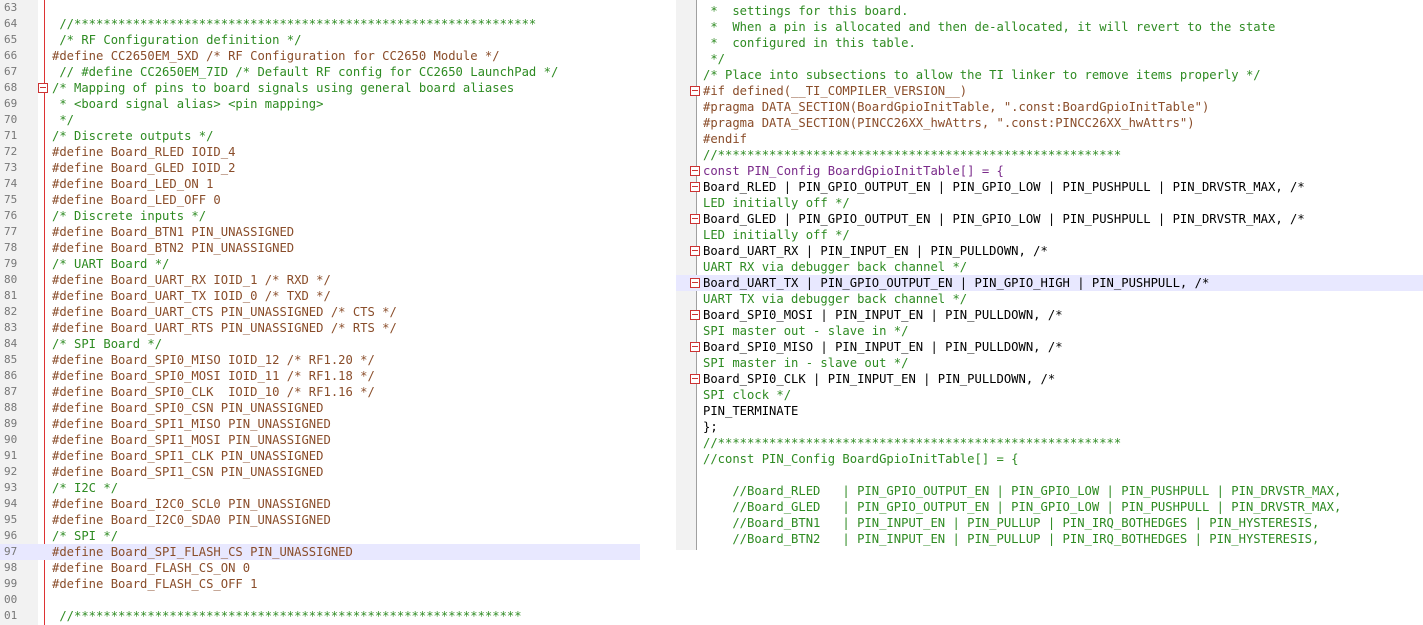 This screenshot has height=625, width=1423. What do you see at coordinates (1049, 59) in the screenshot?
I see `code-line: */` at bounding box center [1049, 59].